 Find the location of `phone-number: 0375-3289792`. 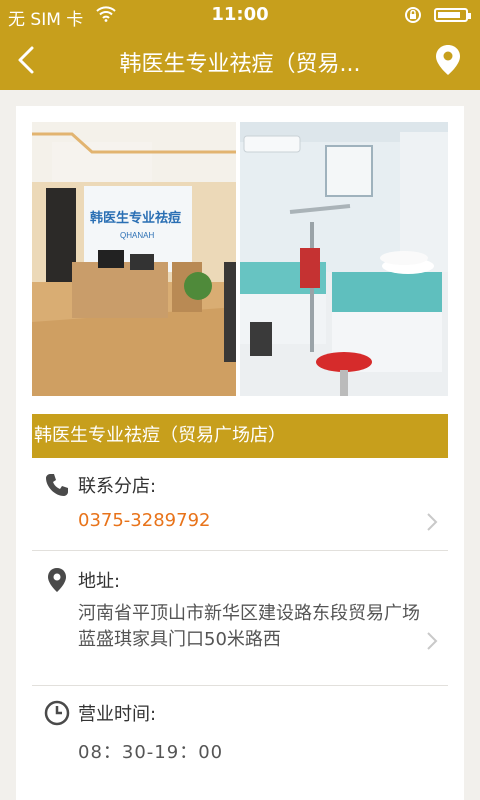

phone-number: 0375-3289792 is located at coordinates (144, 520).